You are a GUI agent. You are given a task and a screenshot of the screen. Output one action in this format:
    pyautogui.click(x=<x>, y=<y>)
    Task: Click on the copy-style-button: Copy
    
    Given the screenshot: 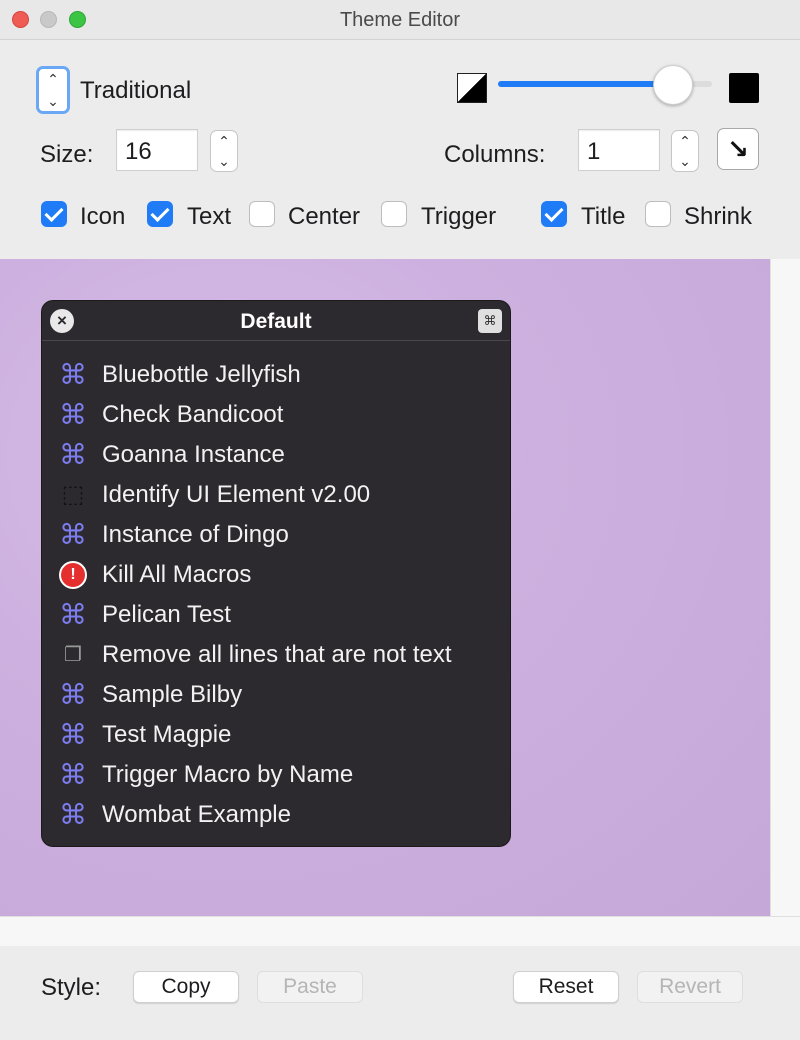 What is the action you would take?
    pyautogui.click(x=186, y=987)
    